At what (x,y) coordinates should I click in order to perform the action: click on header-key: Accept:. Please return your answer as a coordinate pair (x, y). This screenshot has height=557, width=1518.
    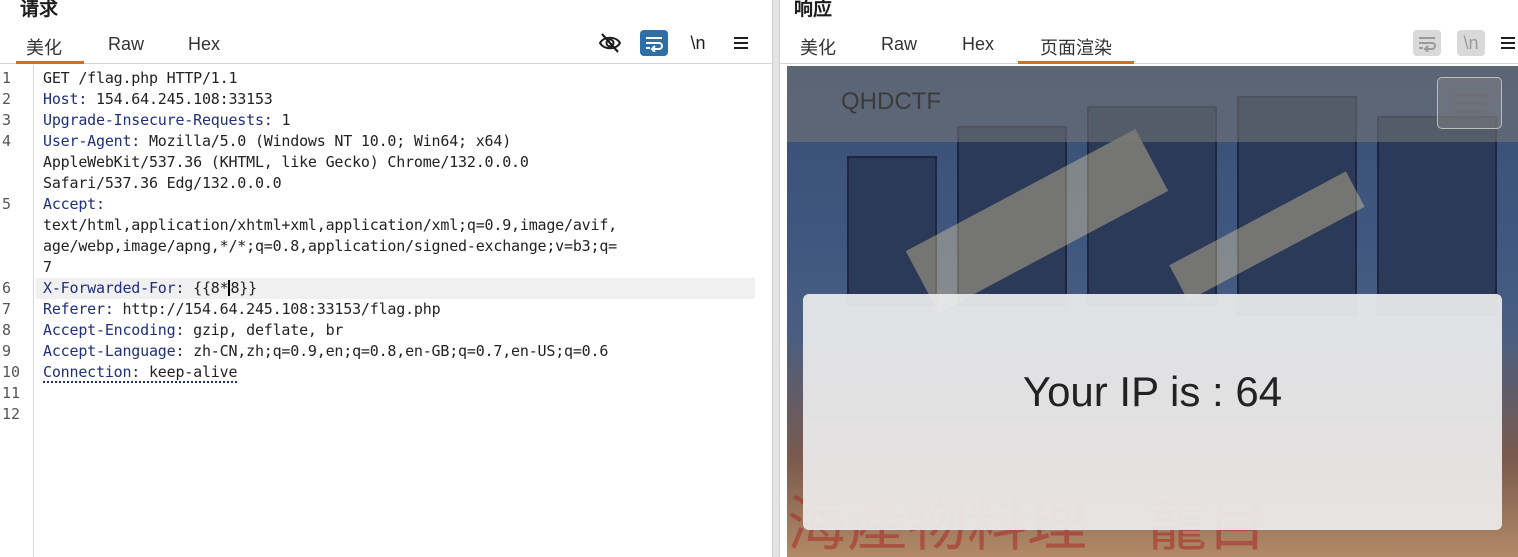
    Looking at the image, I should click on (74, 204).